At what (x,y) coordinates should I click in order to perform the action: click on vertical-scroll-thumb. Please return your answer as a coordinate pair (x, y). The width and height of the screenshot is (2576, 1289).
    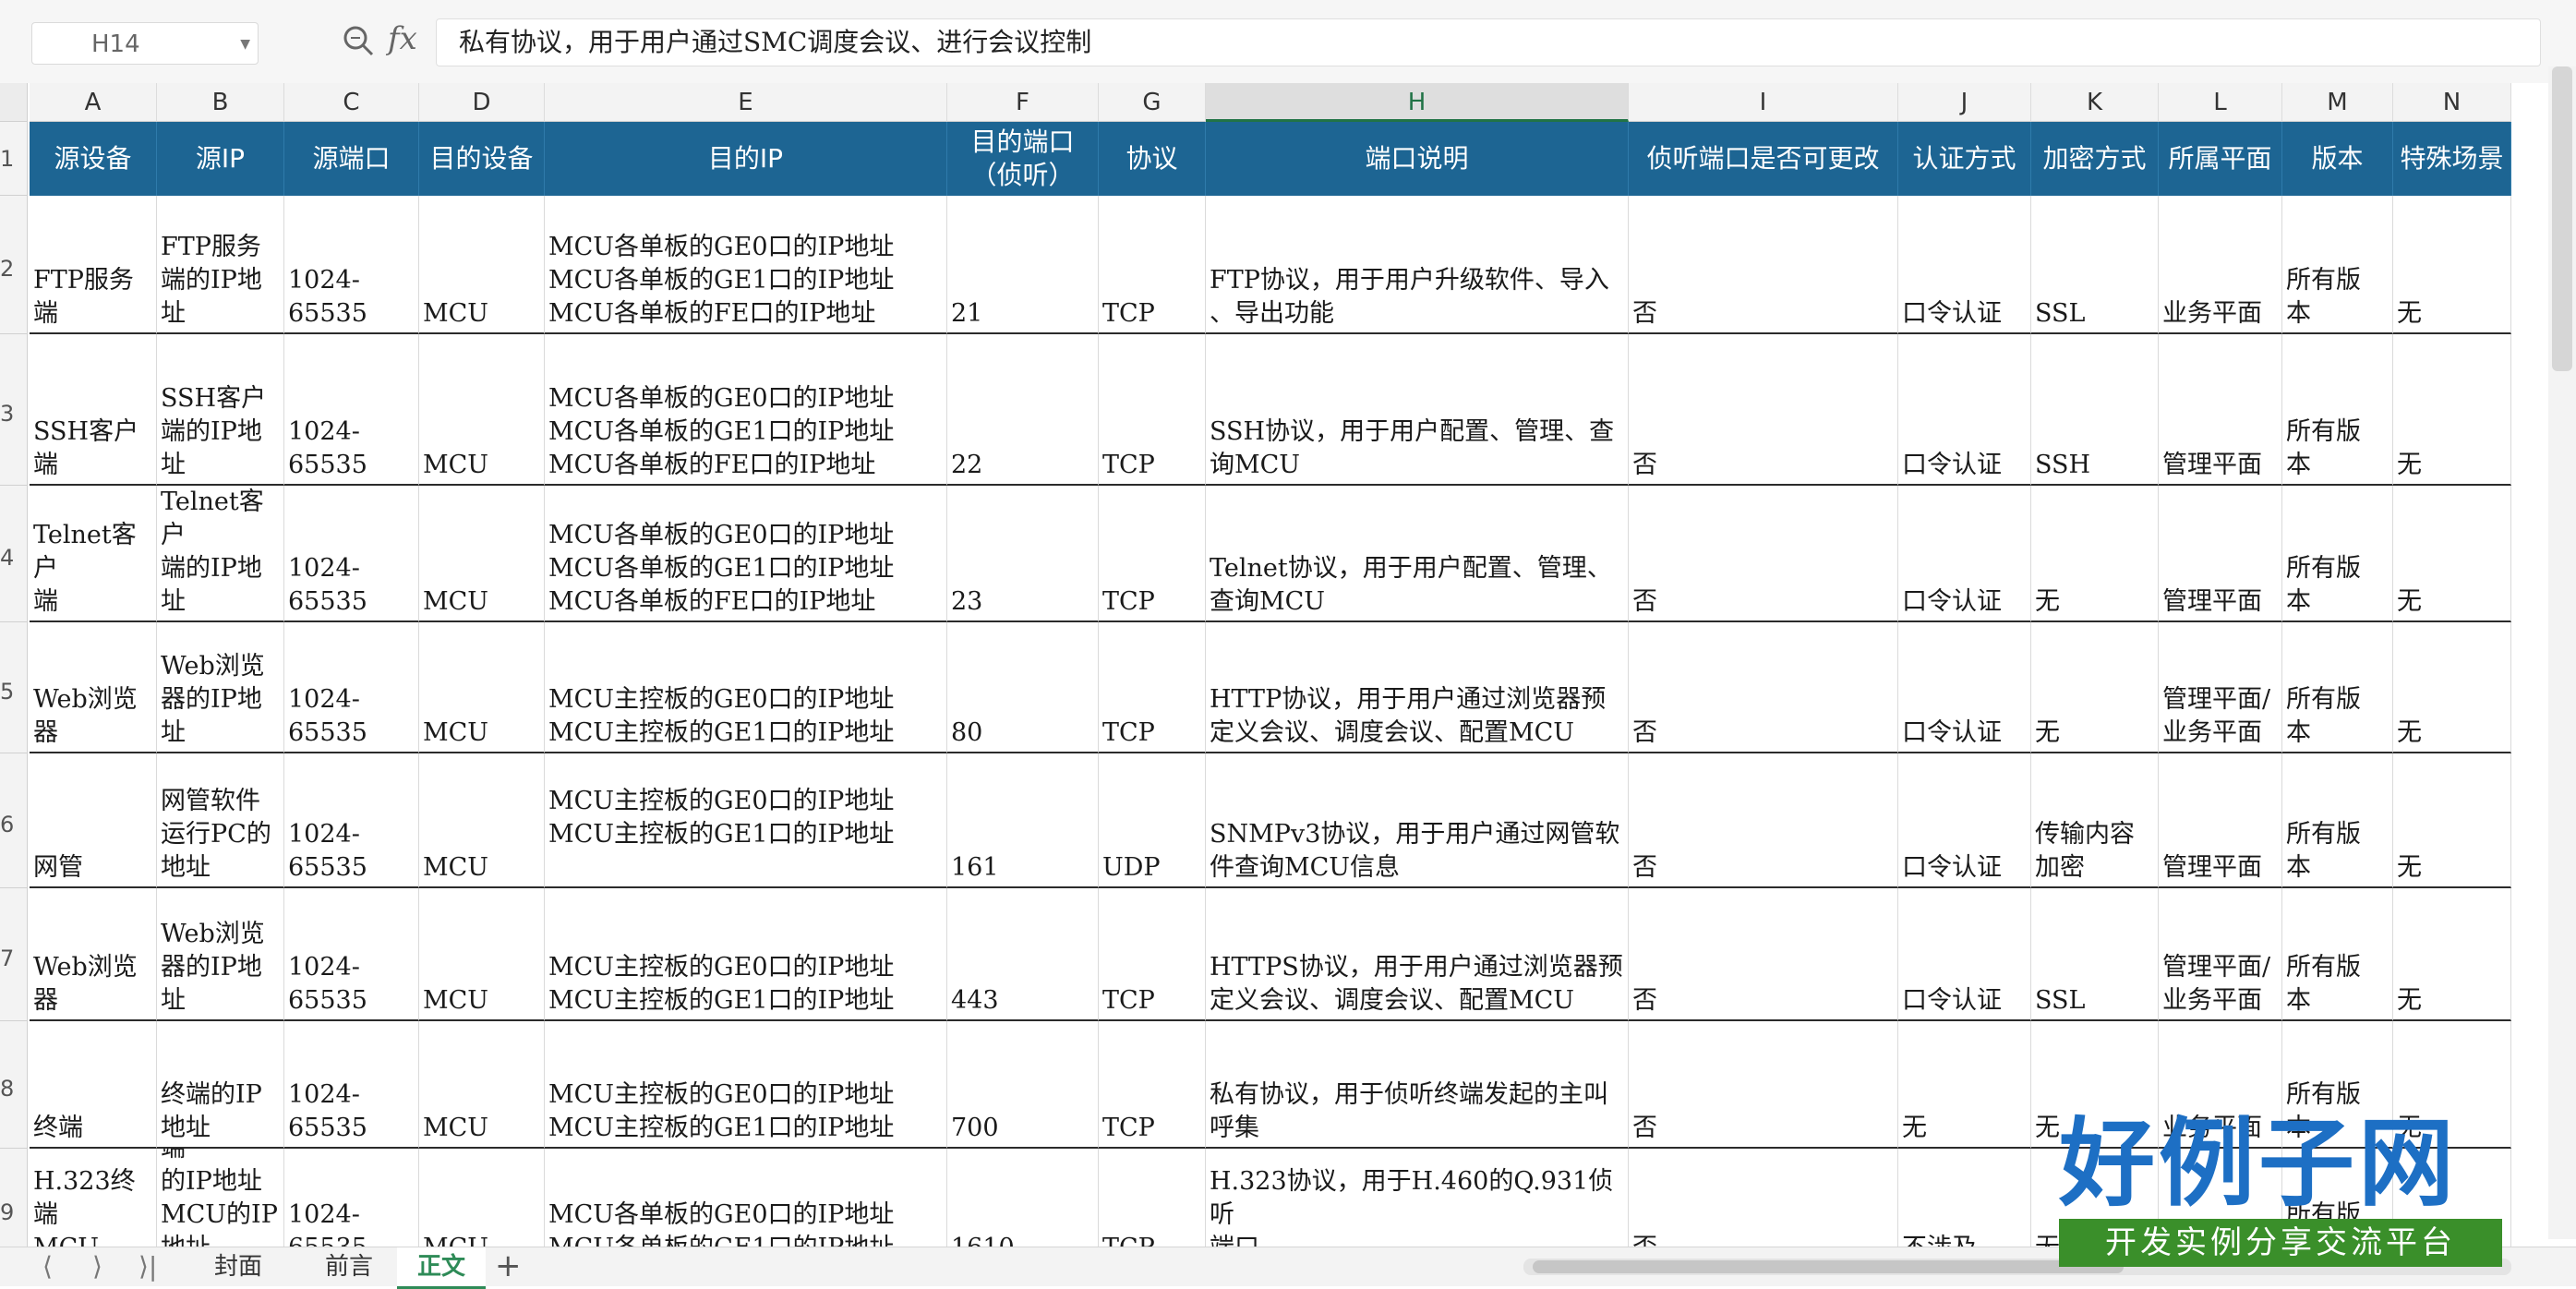
    Looking at the image, I should click on (2562, 218).